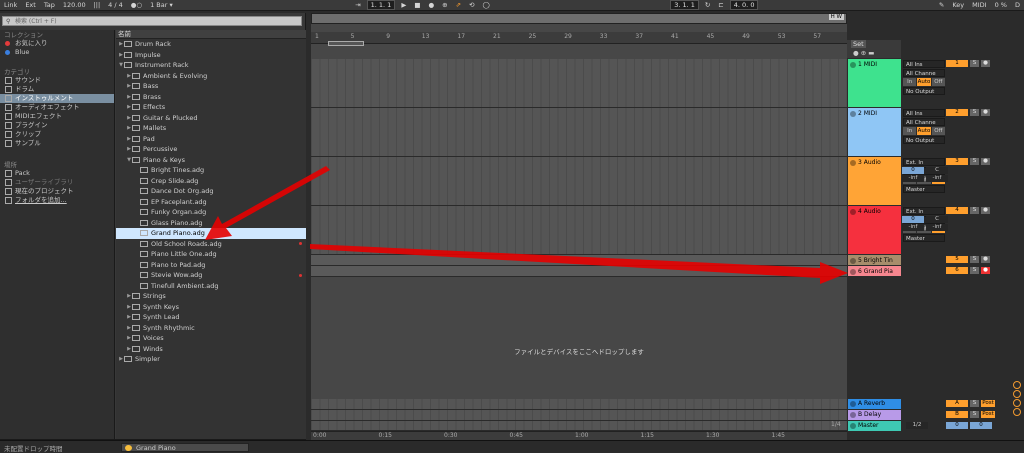  What do you see at coordinates (471, 5) in the screenshot?
I see `punch-icon: ⟲` at bounding box center [471, 5].